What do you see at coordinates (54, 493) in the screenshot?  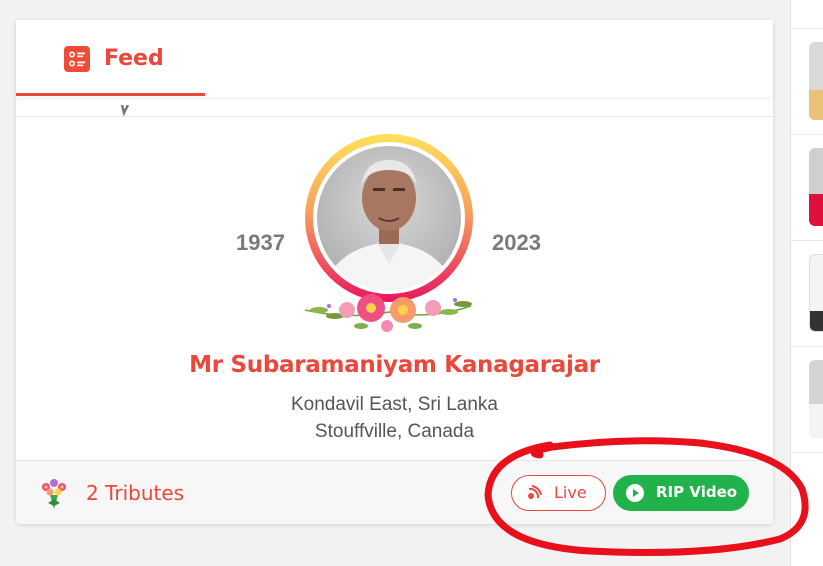 I see `flower-bouquet-icon` at bounding box center [54, 493].